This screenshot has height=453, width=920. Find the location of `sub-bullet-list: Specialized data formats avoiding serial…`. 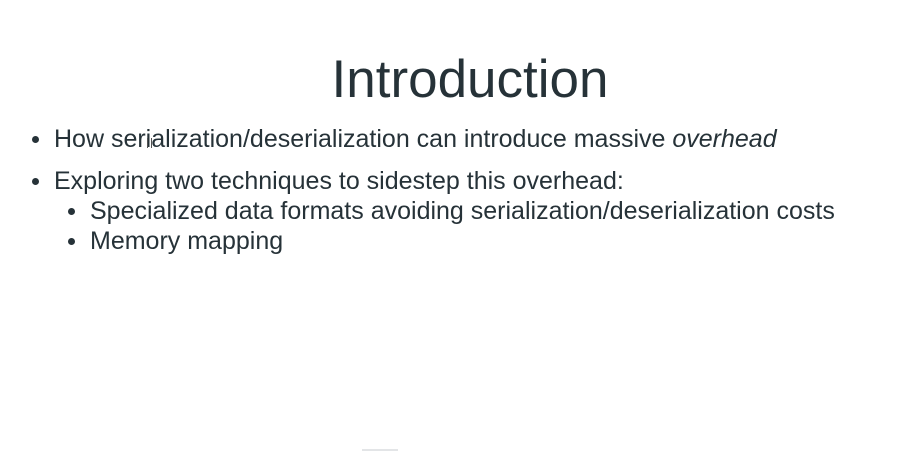

sub-bullet-list: Specialized data formats avoiding serial… is located at coordinates (482, 226).